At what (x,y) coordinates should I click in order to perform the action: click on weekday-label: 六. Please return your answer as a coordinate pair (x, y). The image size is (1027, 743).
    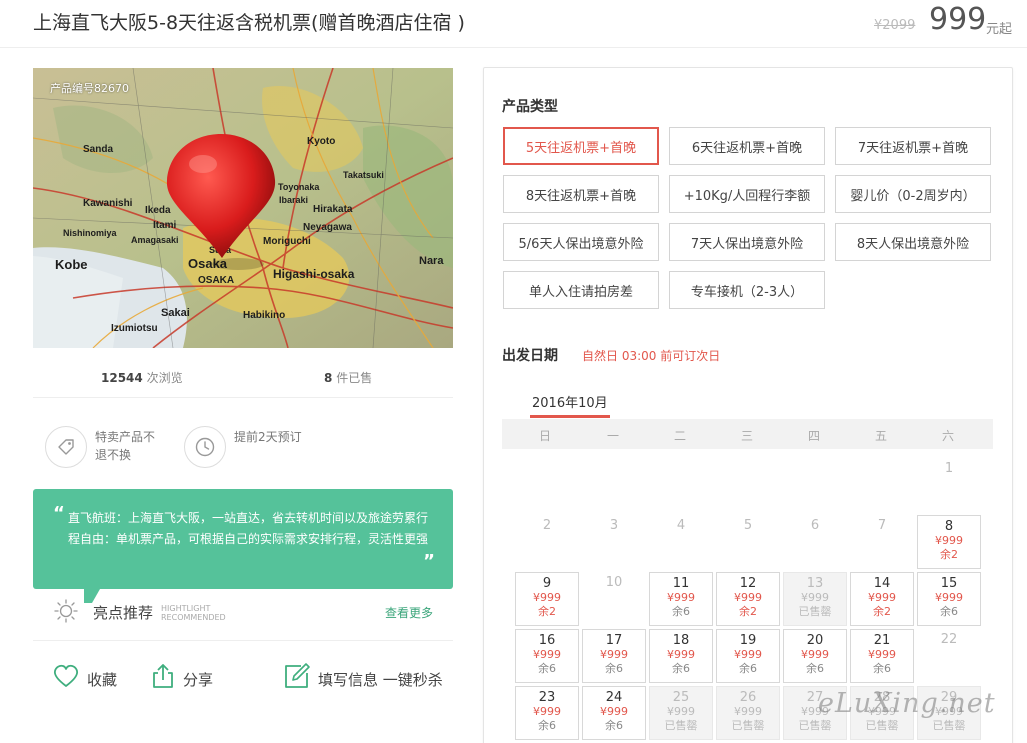
    Looking at the image, I should click on (947, 436).